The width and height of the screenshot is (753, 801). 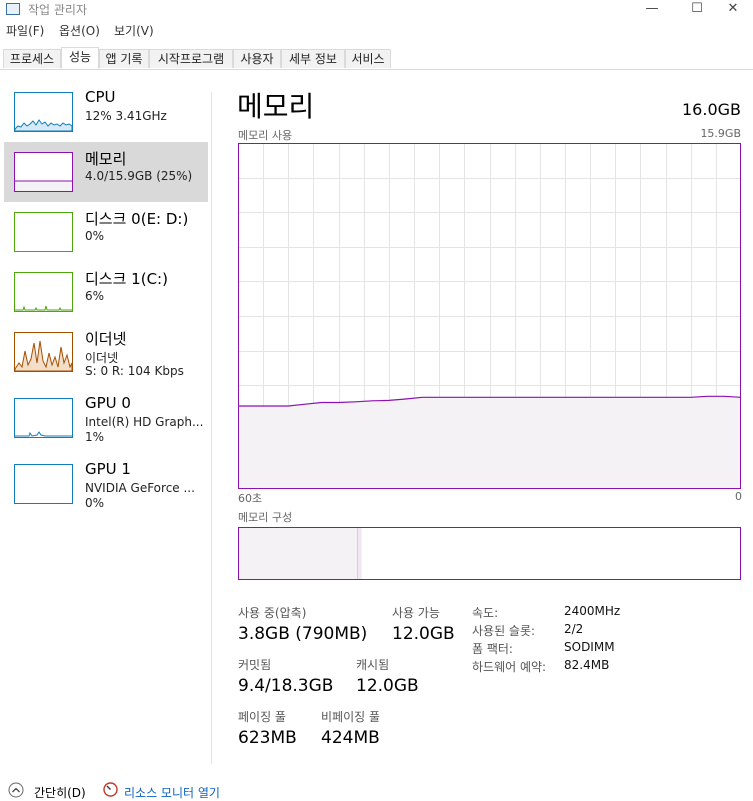 I want to click on tab-strip: 프로세스 성능 앱 기록 시작프로그램 사용자 세부 정보 서비스, so click(x=376, y=58).